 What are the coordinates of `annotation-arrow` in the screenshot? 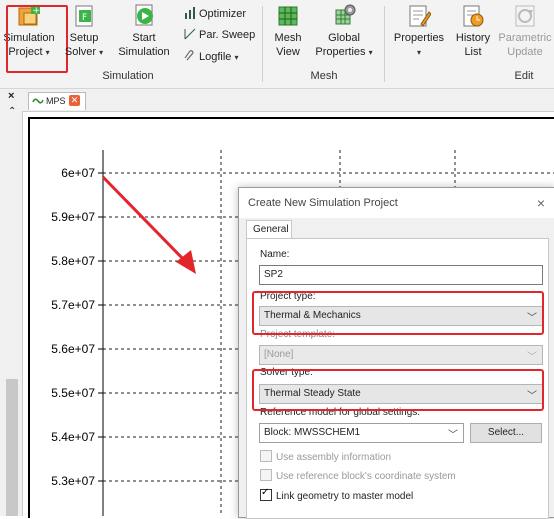 It's located at (148, 224).